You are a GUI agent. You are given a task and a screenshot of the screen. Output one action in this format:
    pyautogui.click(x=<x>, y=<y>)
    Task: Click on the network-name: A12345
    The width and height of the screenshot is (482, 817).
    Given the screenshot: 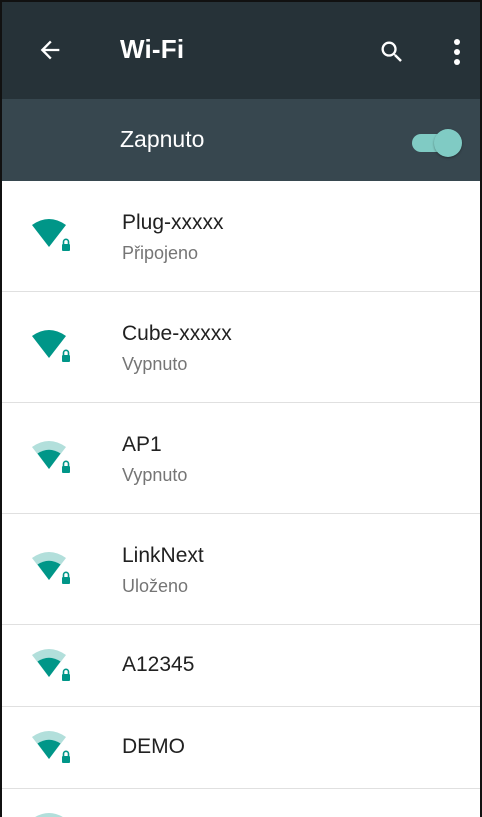 What is the action you would take?
    pyautogui.click(x=158, y=664)
    